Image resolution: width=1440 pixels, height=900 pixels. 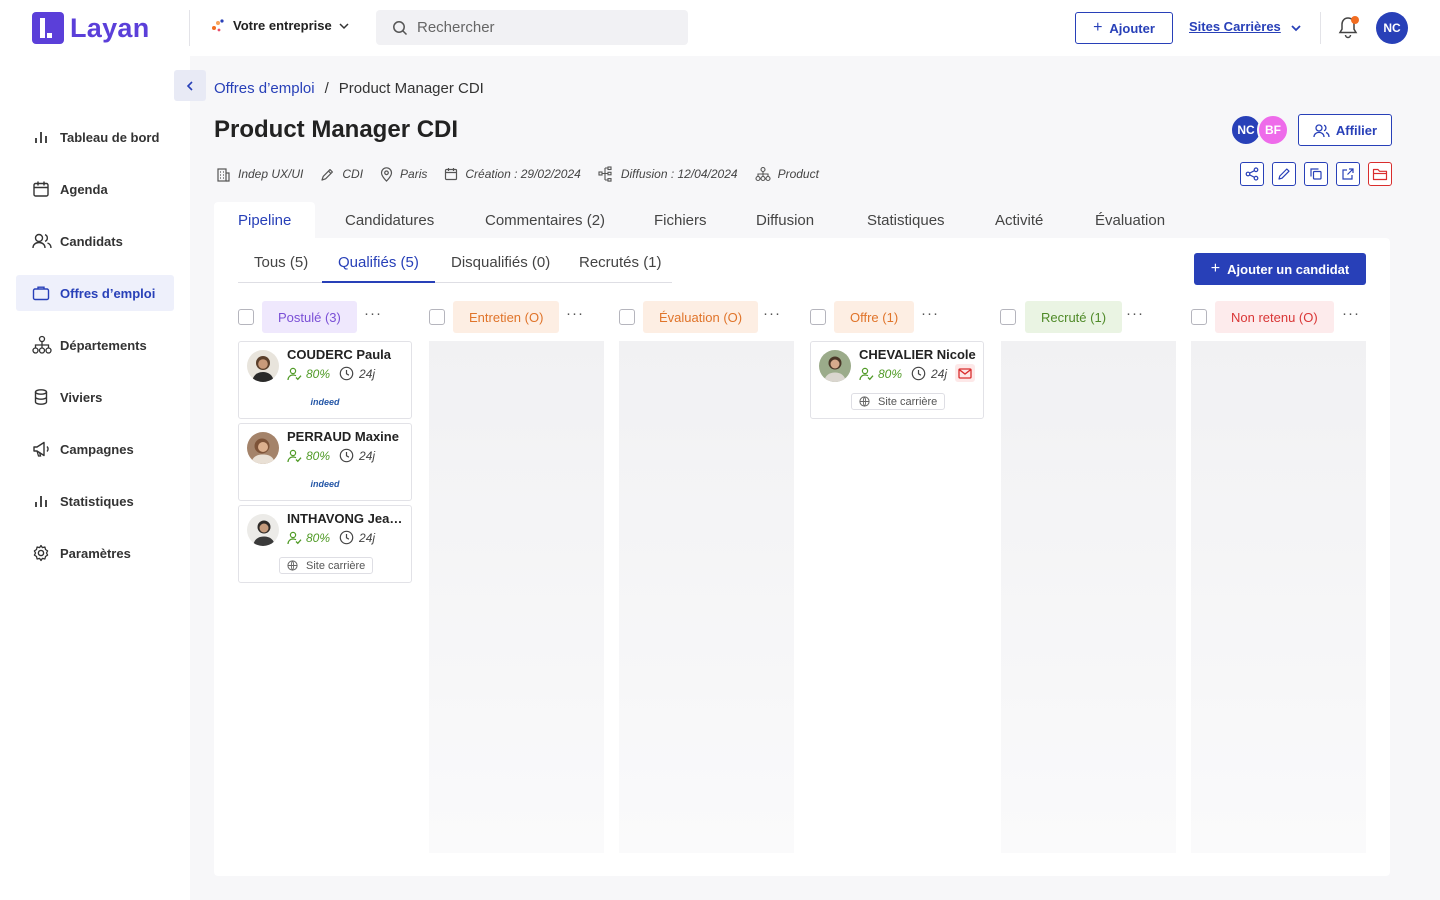 What do you see at coordinates (309, 317) in the screenshot?
I see `stage-applied: Postulé (3)` at bounding box center [309, 317].